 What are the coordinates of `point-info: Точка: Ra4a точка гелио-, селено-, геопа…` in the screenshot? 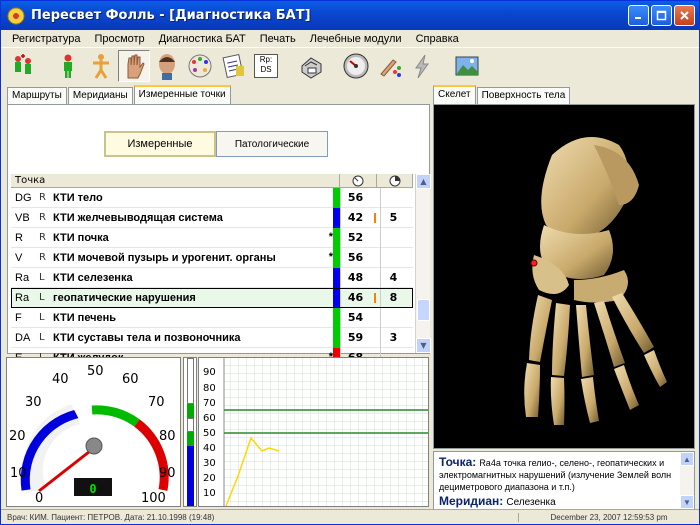 It's located at (564, 480).